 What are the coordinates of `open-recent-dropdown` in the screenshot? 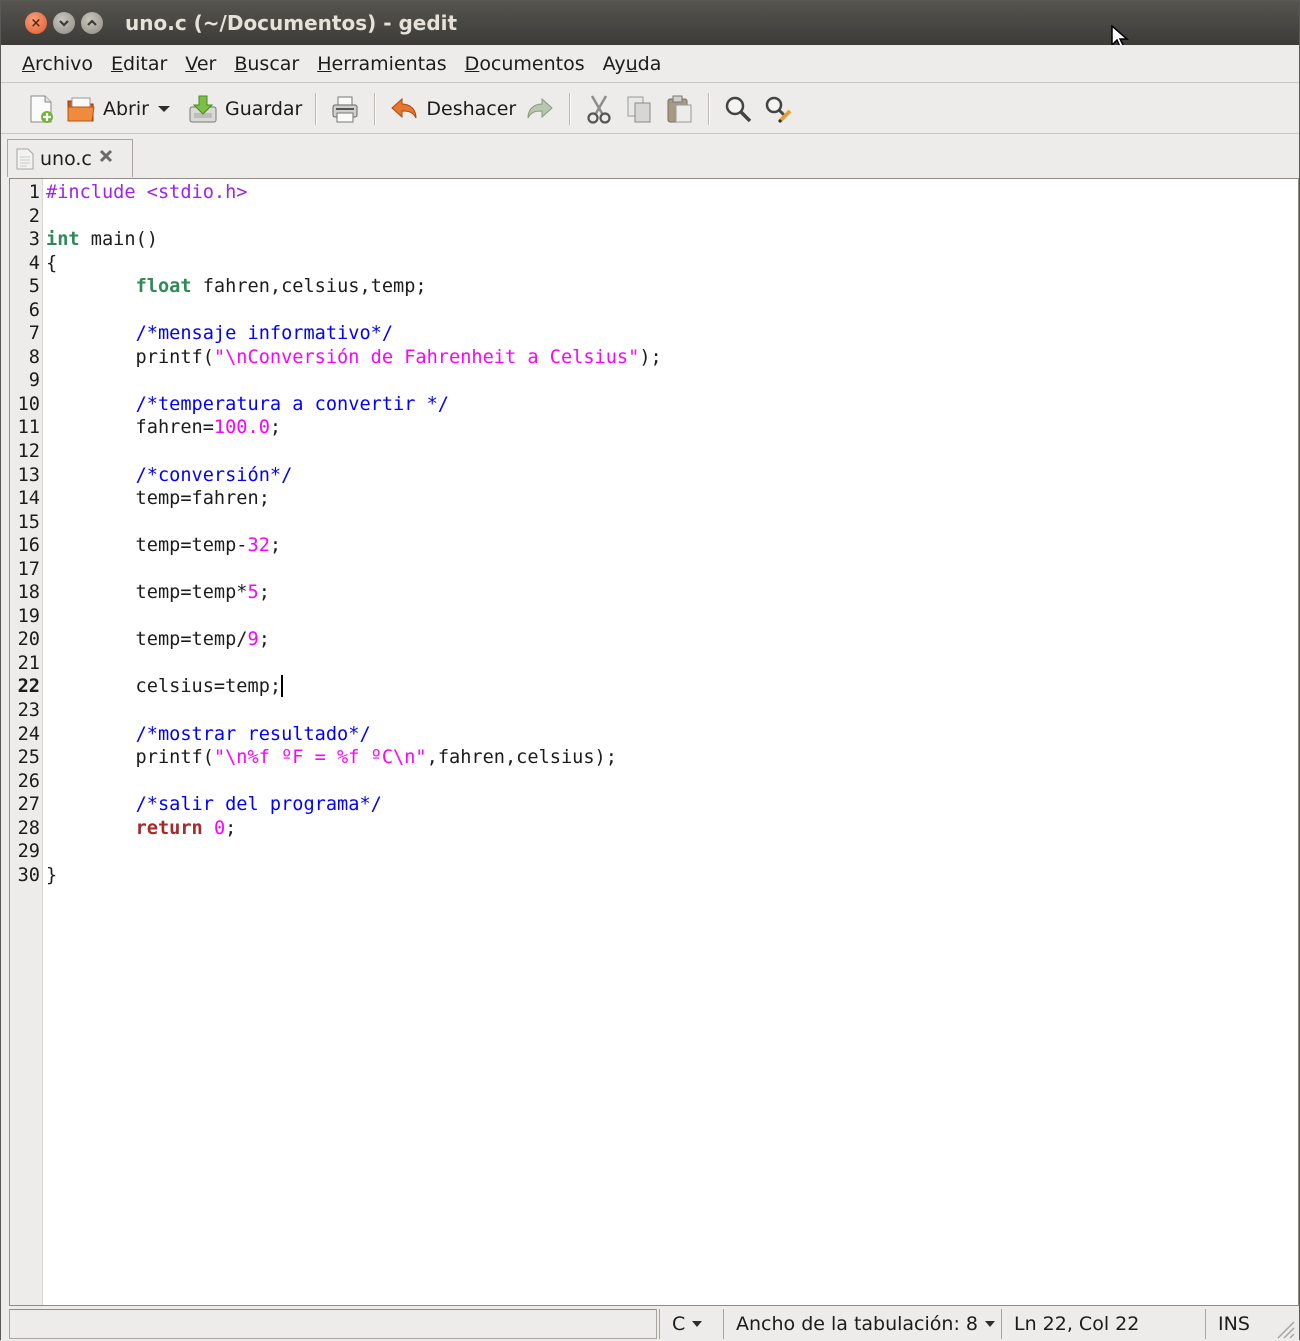 It's located at (164, 109).